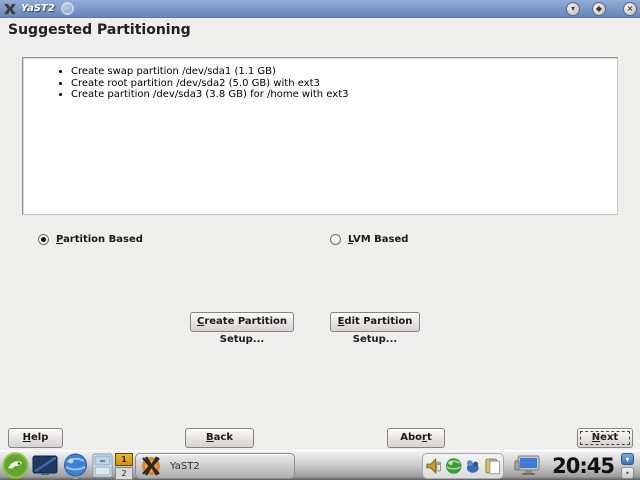  Describe the element at coordinates (630, 9) in the screenshot. I see `close-button: ×` at that location.